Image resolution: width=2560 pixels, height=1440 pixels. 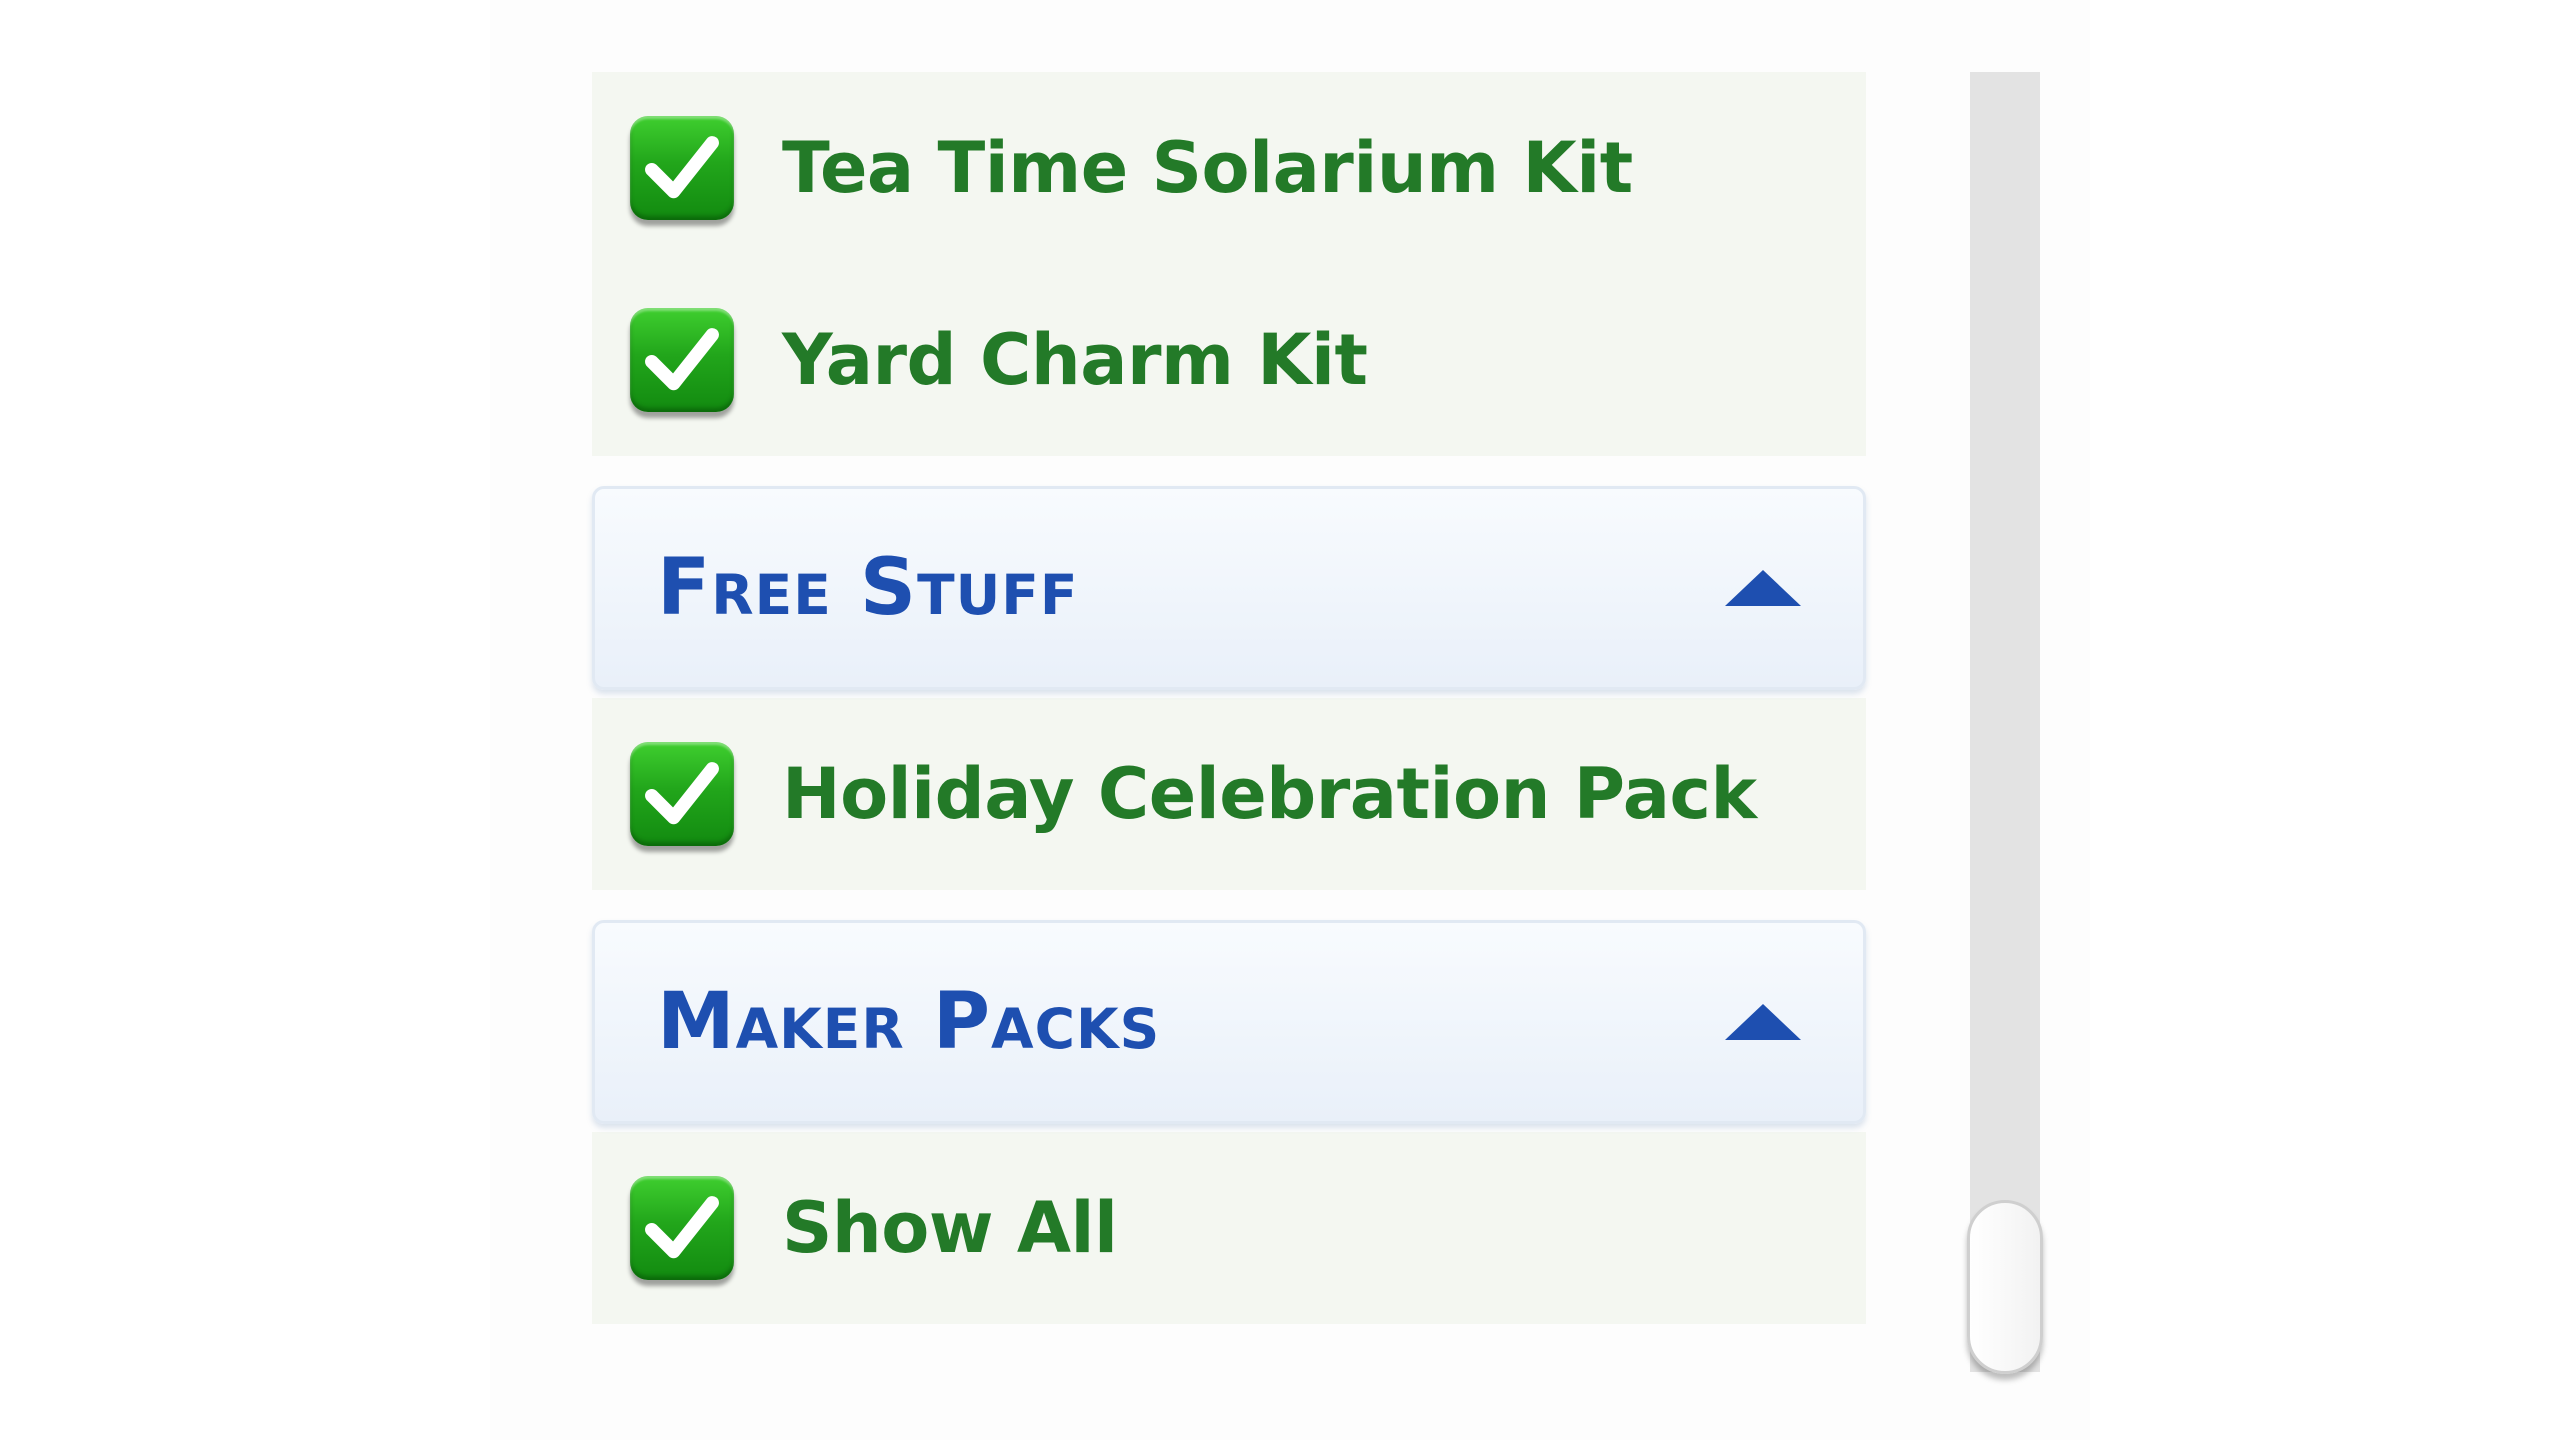 What do you see at coordinates (1207, 168) in the screenshot?
I see `item-label: Tea Time Solarium Kit` at bounding box center [1207, 168].